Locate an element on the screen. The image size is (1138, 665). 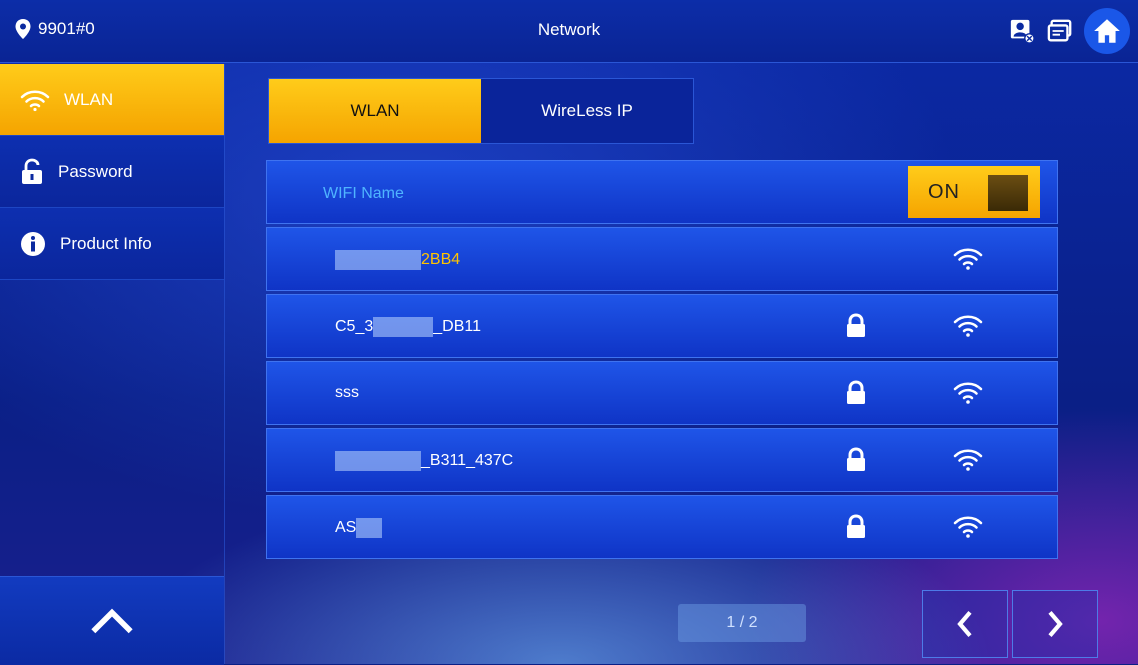
sidebar-item-product-info: Product Info is located at coordinates (112, 244).